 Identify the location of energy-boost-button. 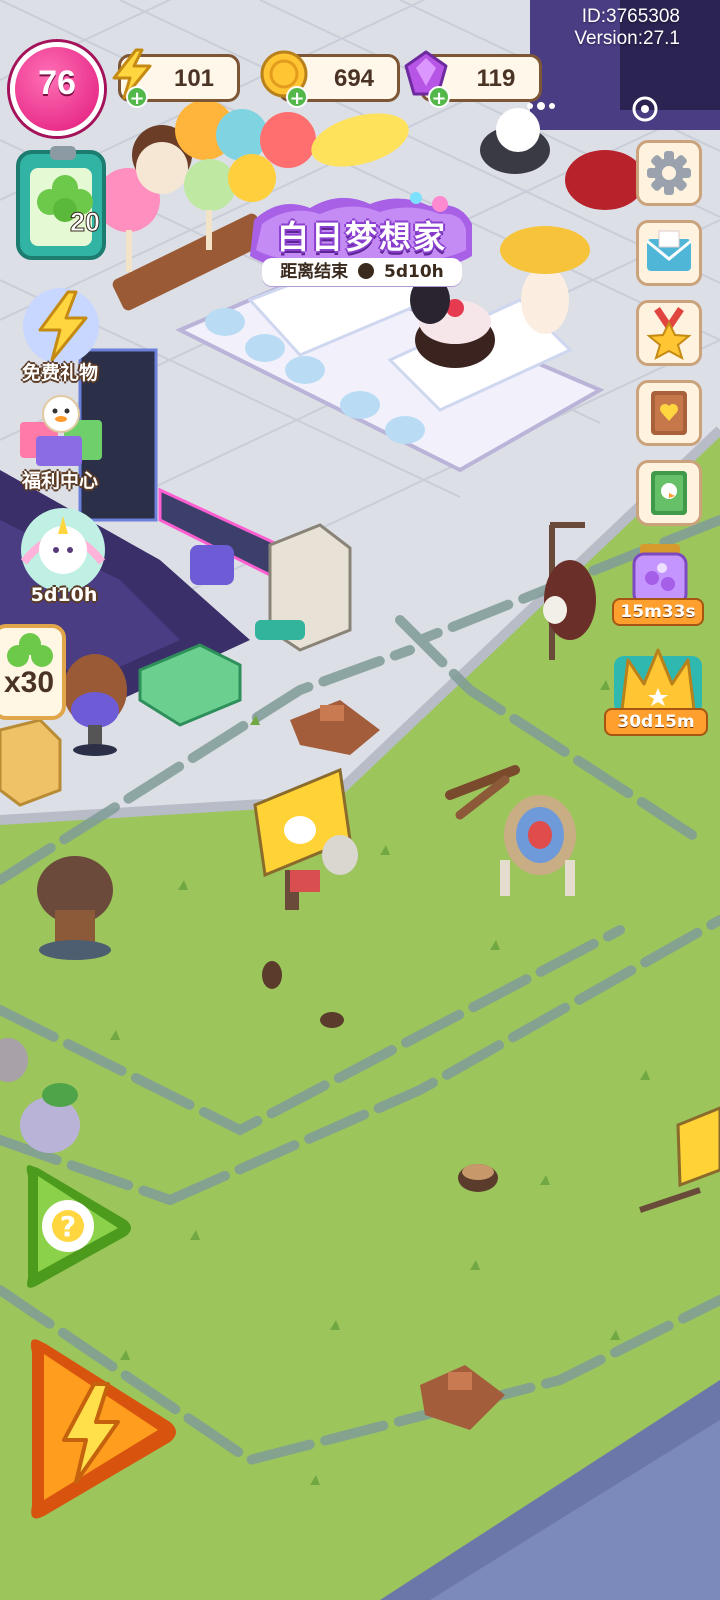
(100, 1430).